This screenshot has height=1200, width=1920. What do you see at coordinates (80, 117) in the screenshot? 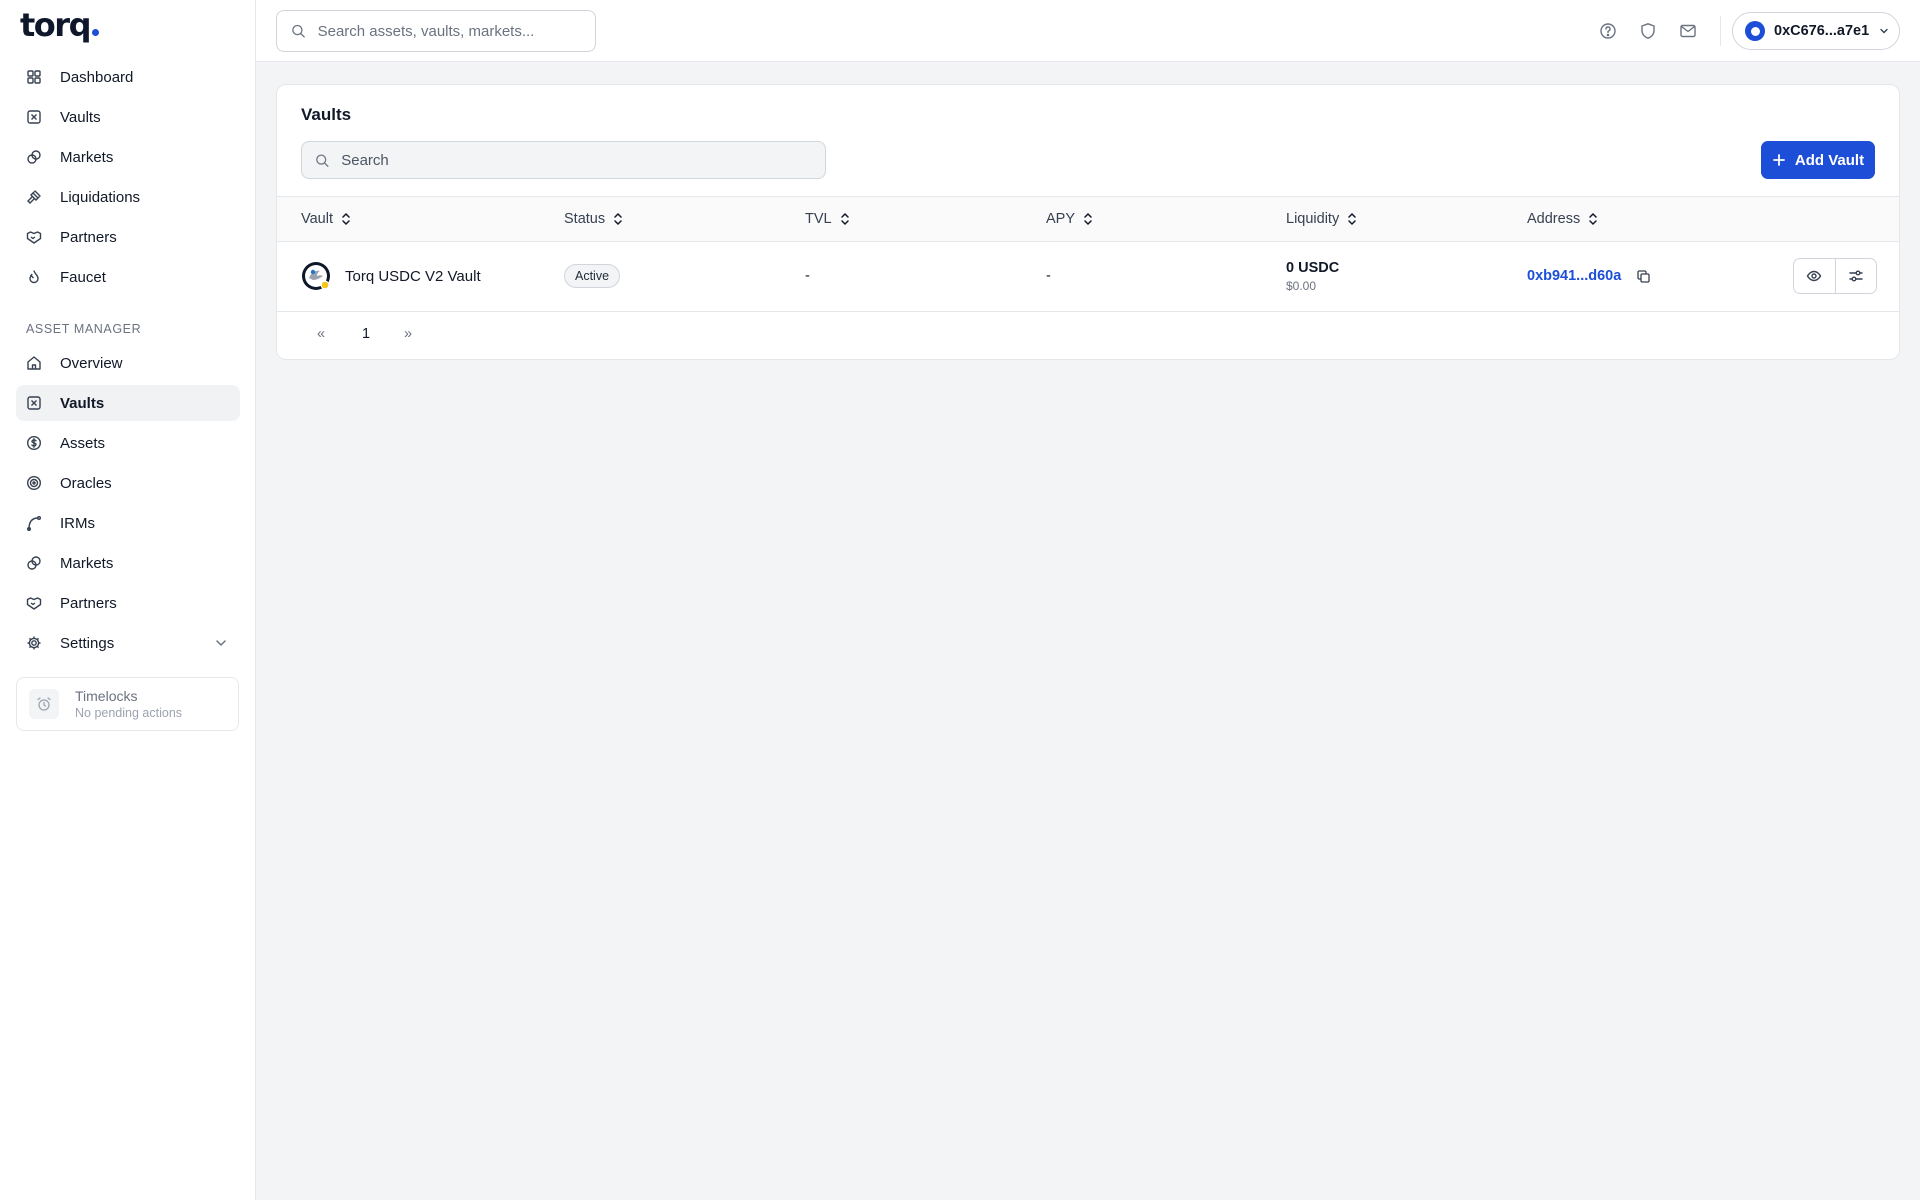
I see `sidebar-item-label: Vaults` at bounding box center [80, 117].